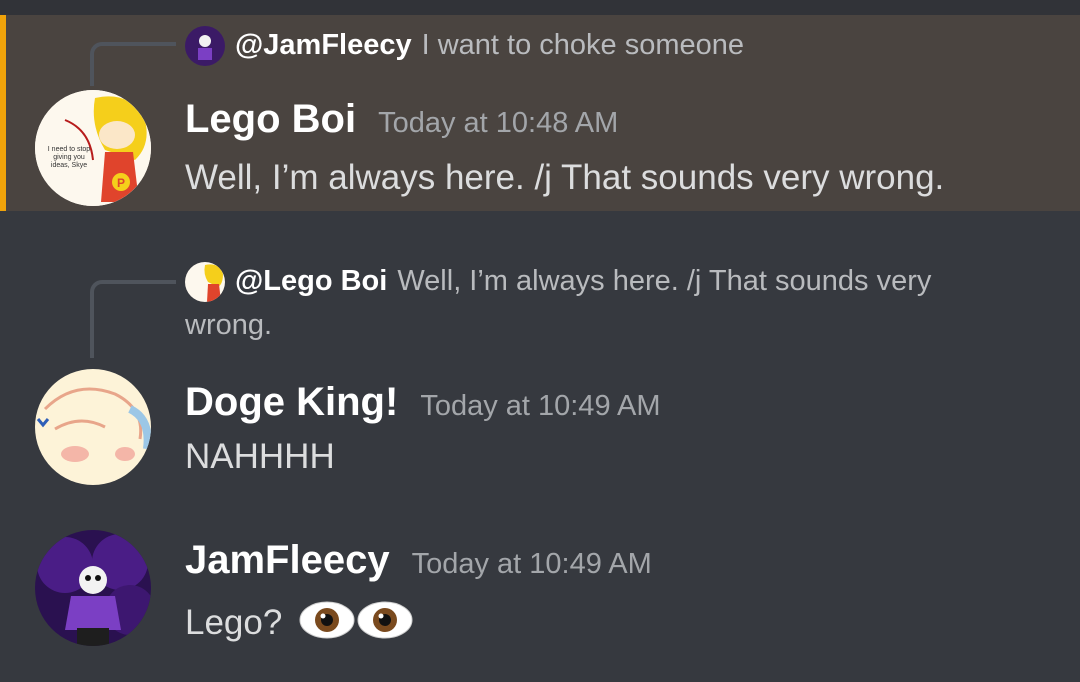 This screenshot has height=682, width=1080. I want to click on reply-text-continued: wrong., so click(228, 325).